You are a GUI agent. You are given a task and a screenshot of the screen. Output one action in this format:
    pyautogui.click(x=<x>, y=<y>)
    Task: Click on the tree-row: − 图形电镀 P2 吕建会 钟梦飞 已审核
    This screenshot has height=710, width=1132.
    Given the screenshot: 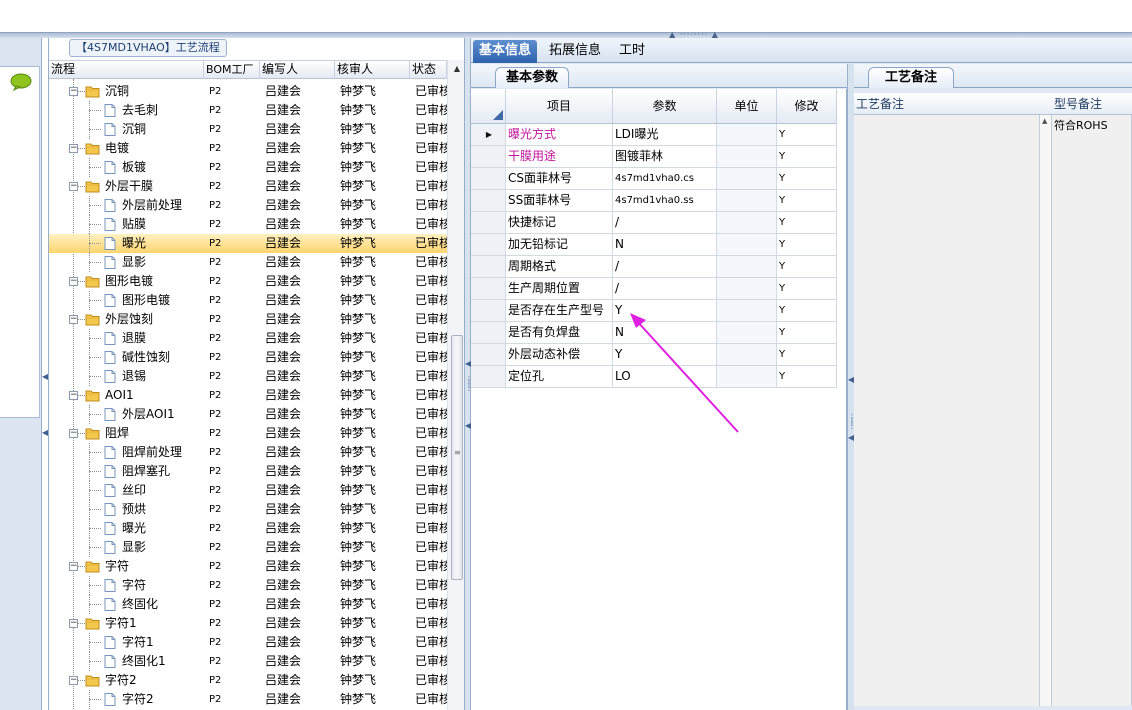 What is the action you would take?
    pyautogui.click(x=248, y=281)
    